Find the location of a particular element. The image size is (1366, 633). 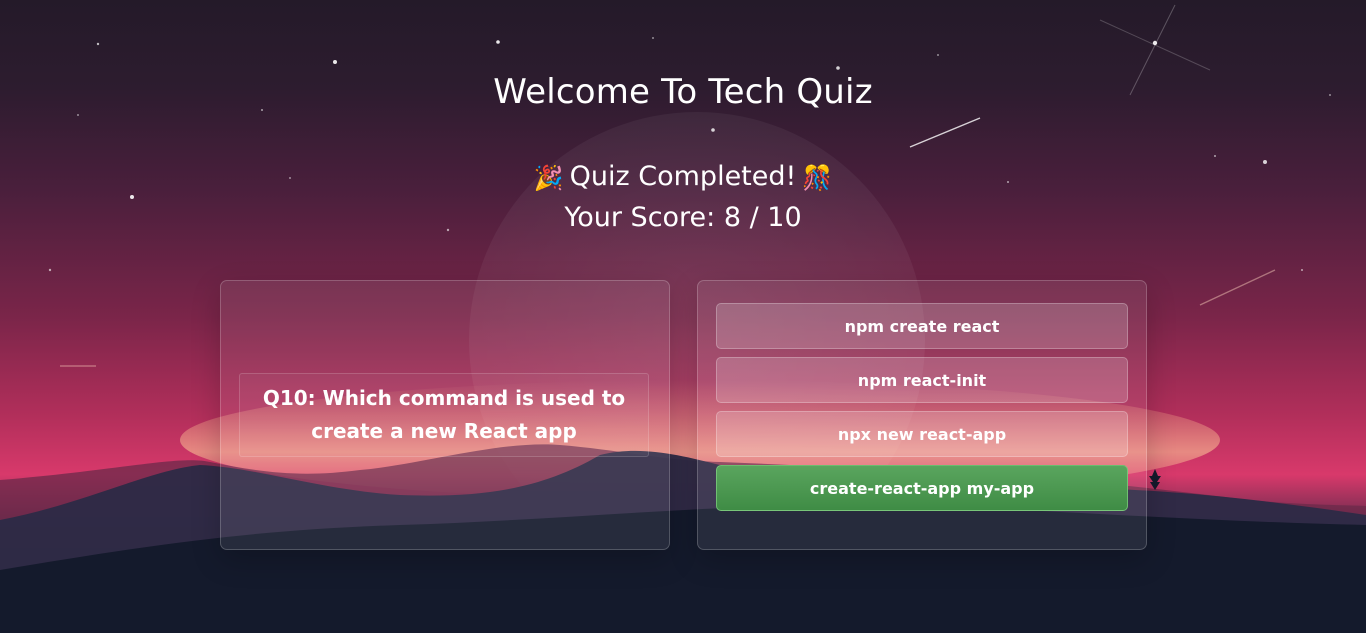

quiz-result: 🎉 Quiz Completed! 🎊 Your Score: 8 / 10 is located at coordinates (683, 195).